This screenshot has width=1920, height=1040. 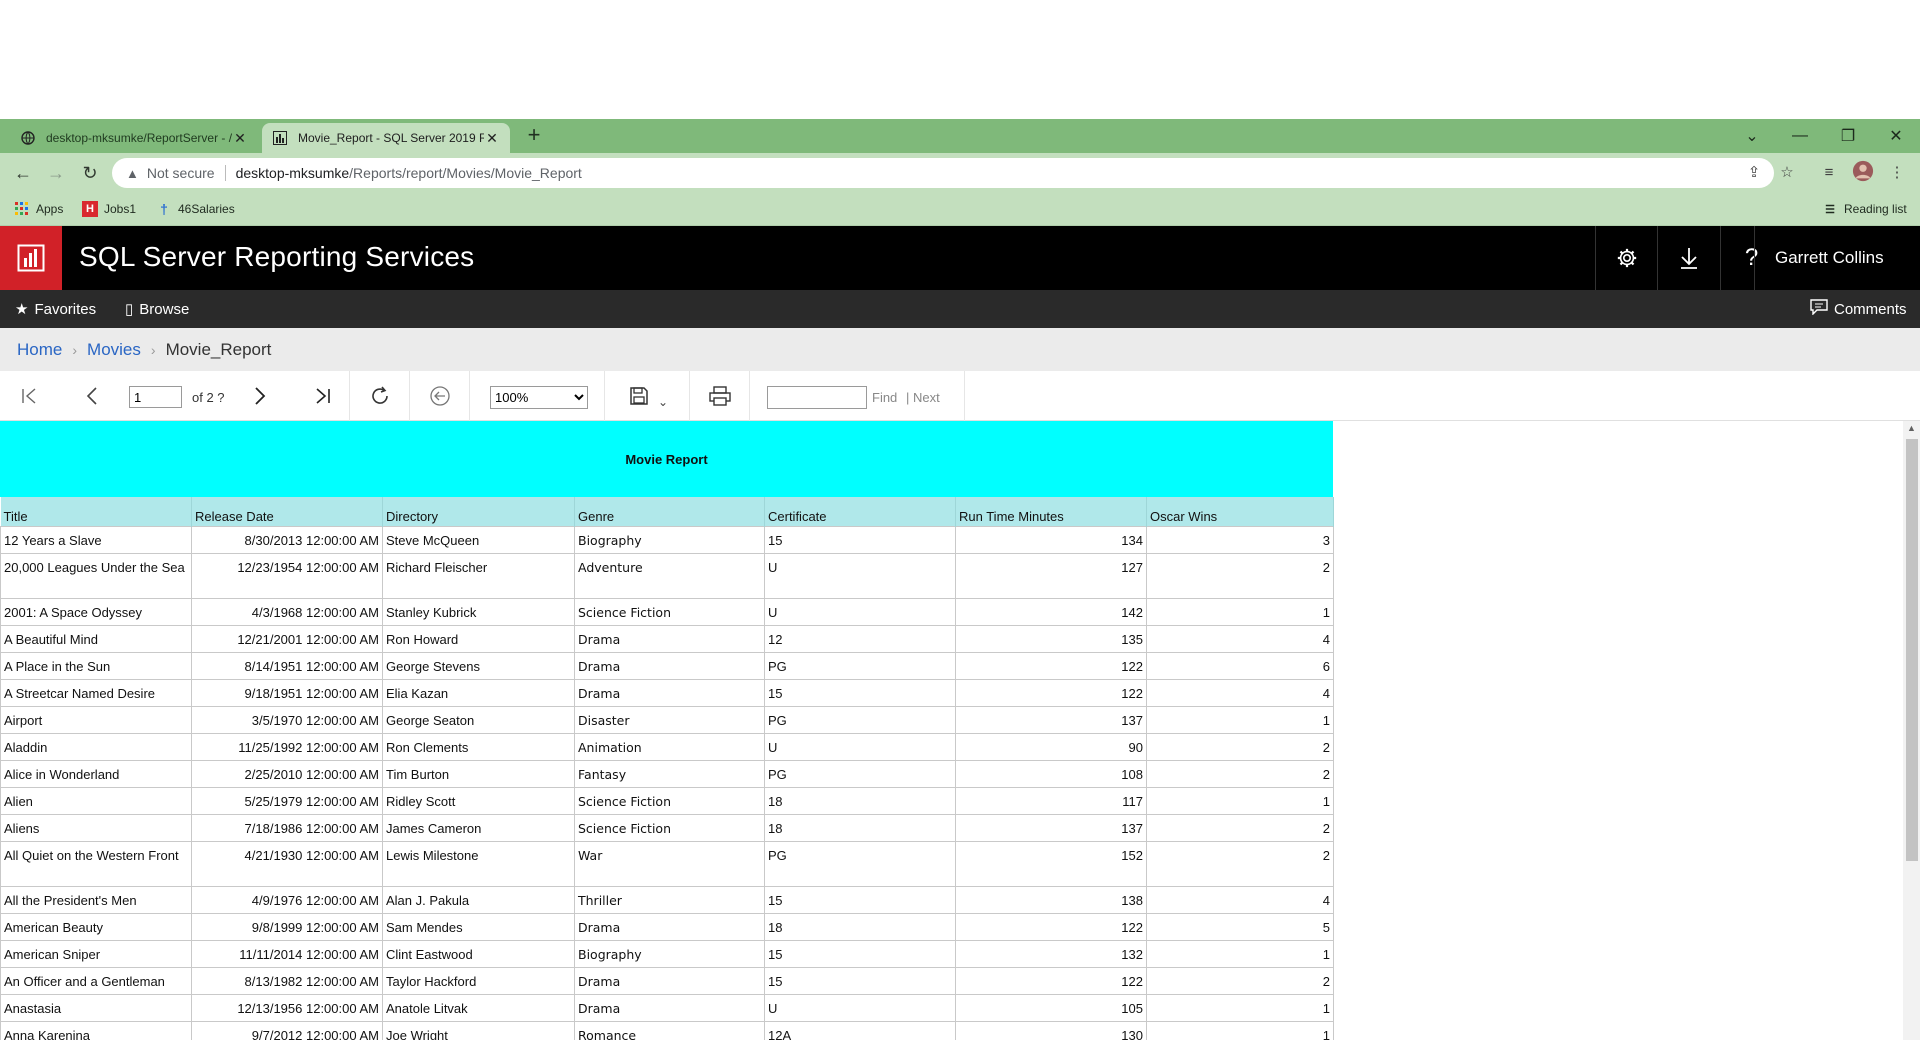 What do you see at coordinates (669, 773) in the screenshot?
I see `cell-genre: Fantasy` at bounding box center [669, 773].